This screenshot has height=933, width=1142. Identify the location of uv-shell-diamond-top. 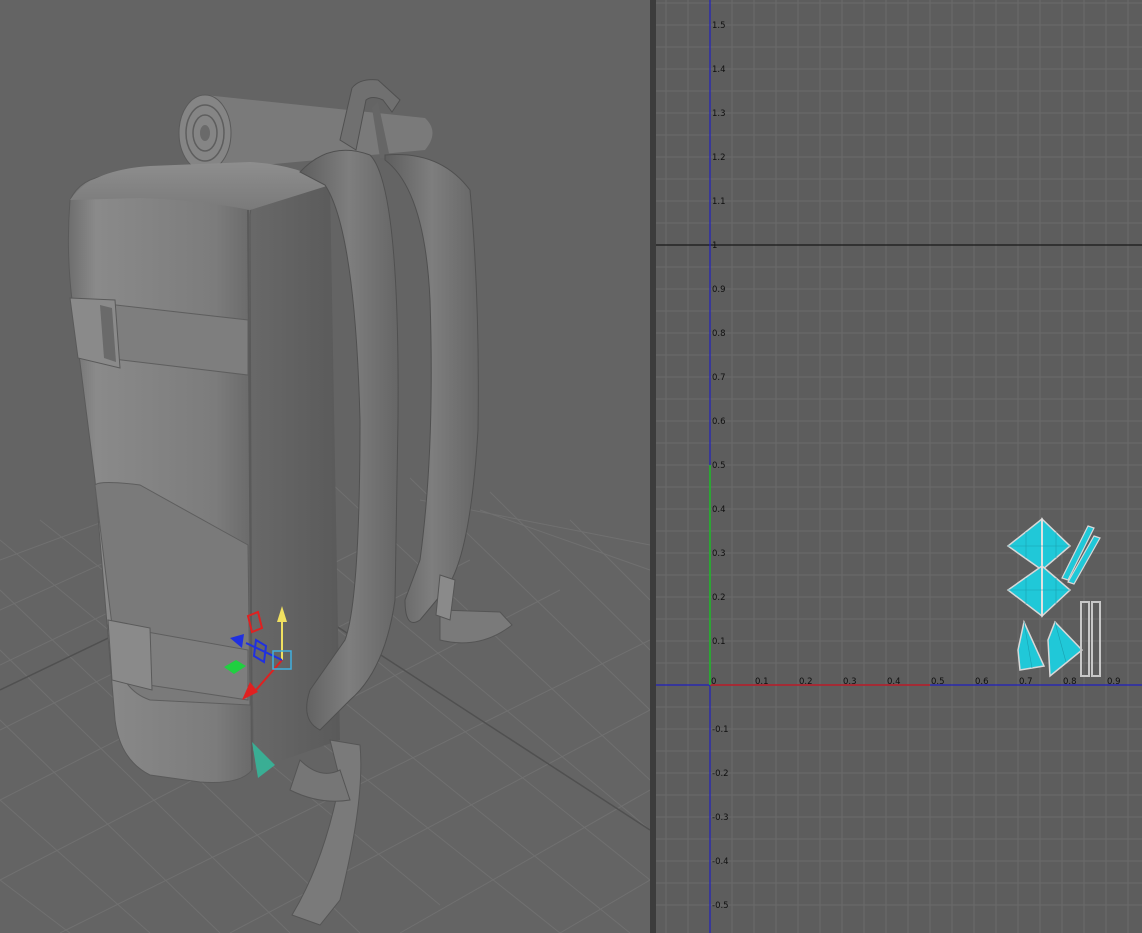
(1039, 544).